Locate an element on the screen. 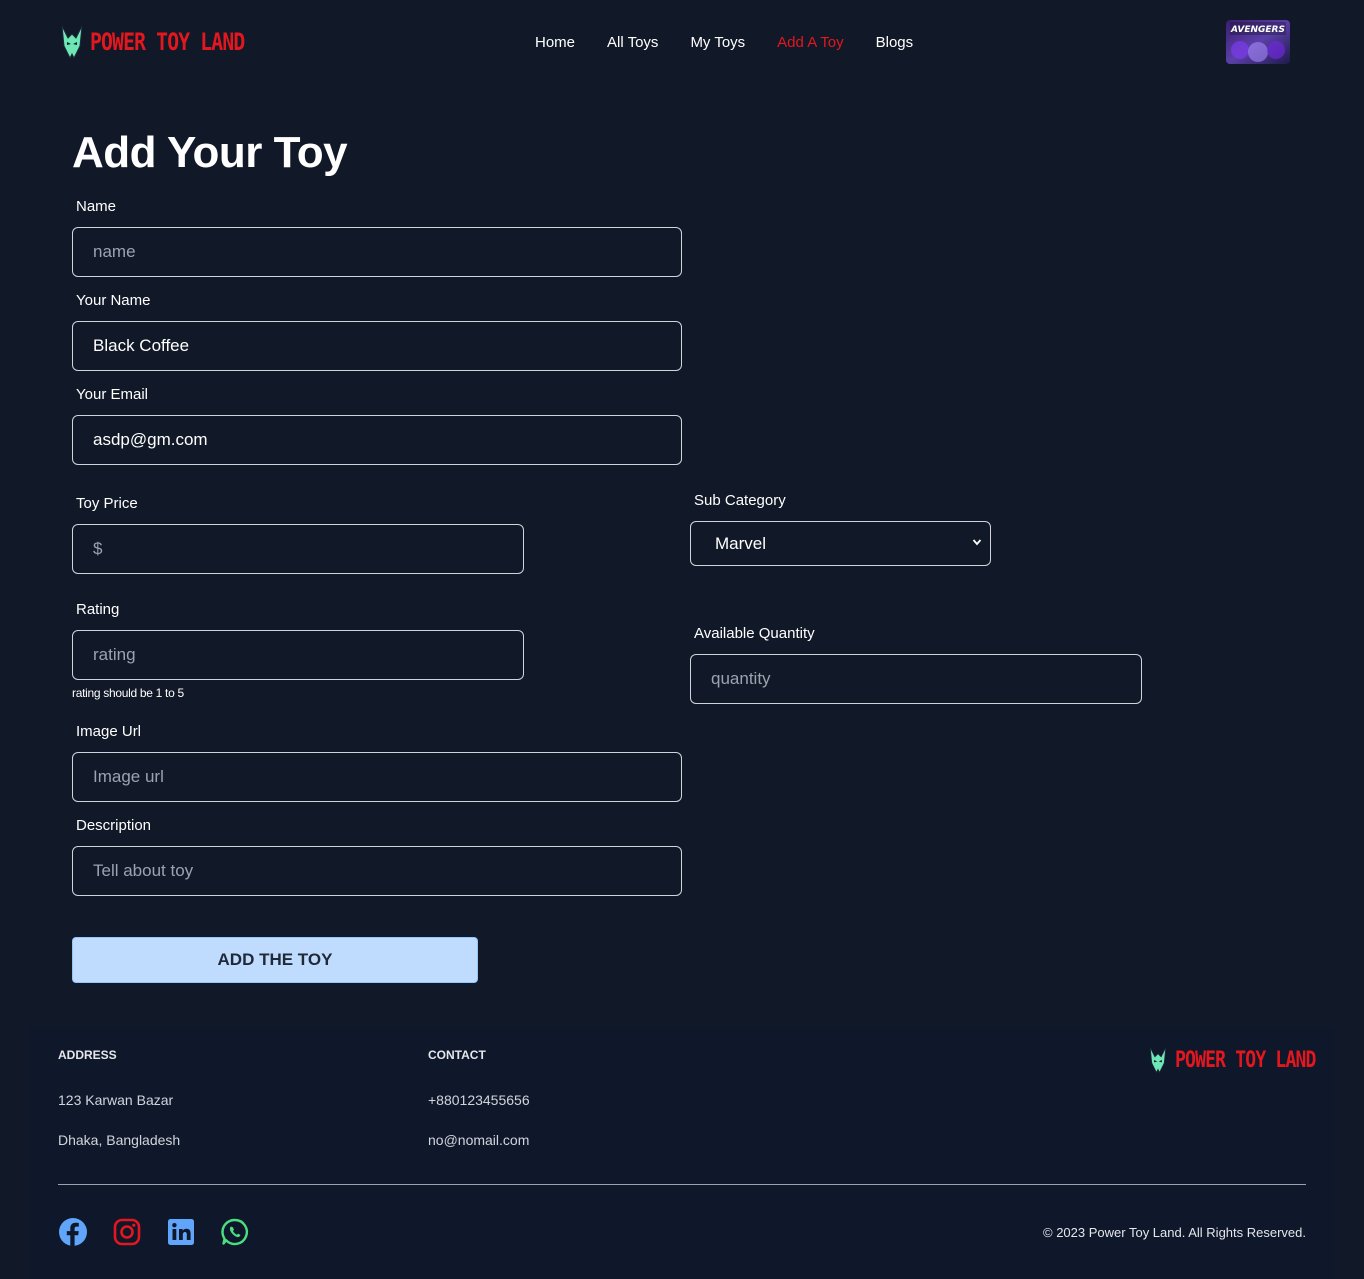 Image resolution: width=1364 pixels, height=1279 pixels. address-heading: ADDRESS is located at coordinates (87, 1055).